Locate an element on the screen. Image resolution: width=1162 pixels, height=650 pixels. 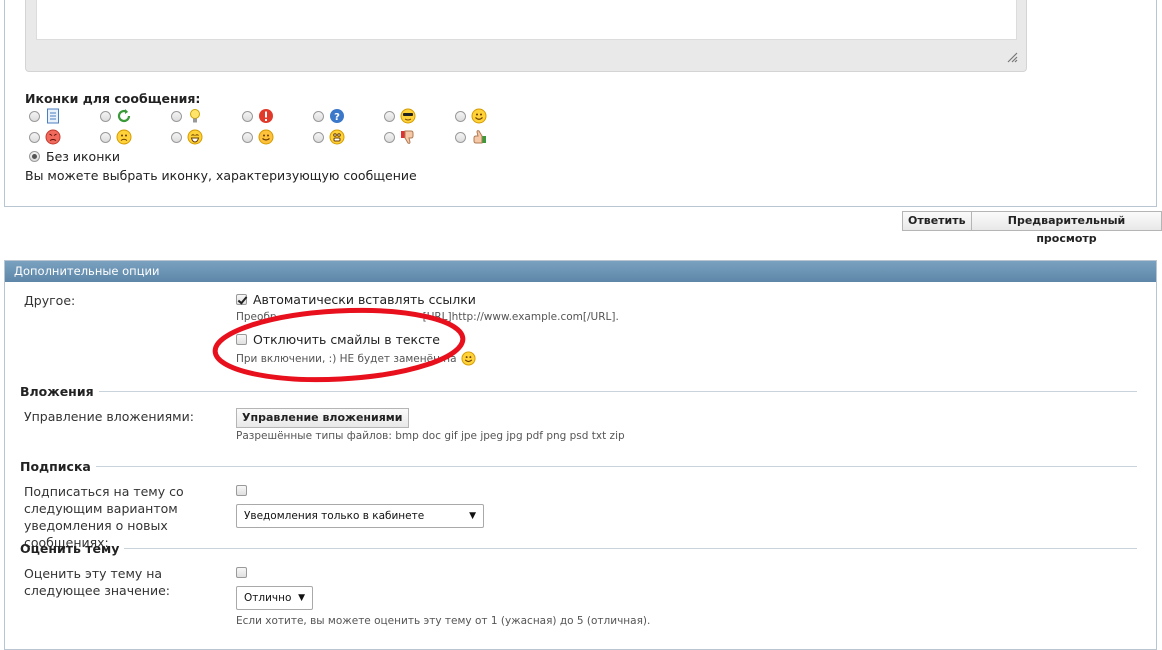
disable-smilies-option: Отключить смайлы в тексте is located at coordinates (338, 339).